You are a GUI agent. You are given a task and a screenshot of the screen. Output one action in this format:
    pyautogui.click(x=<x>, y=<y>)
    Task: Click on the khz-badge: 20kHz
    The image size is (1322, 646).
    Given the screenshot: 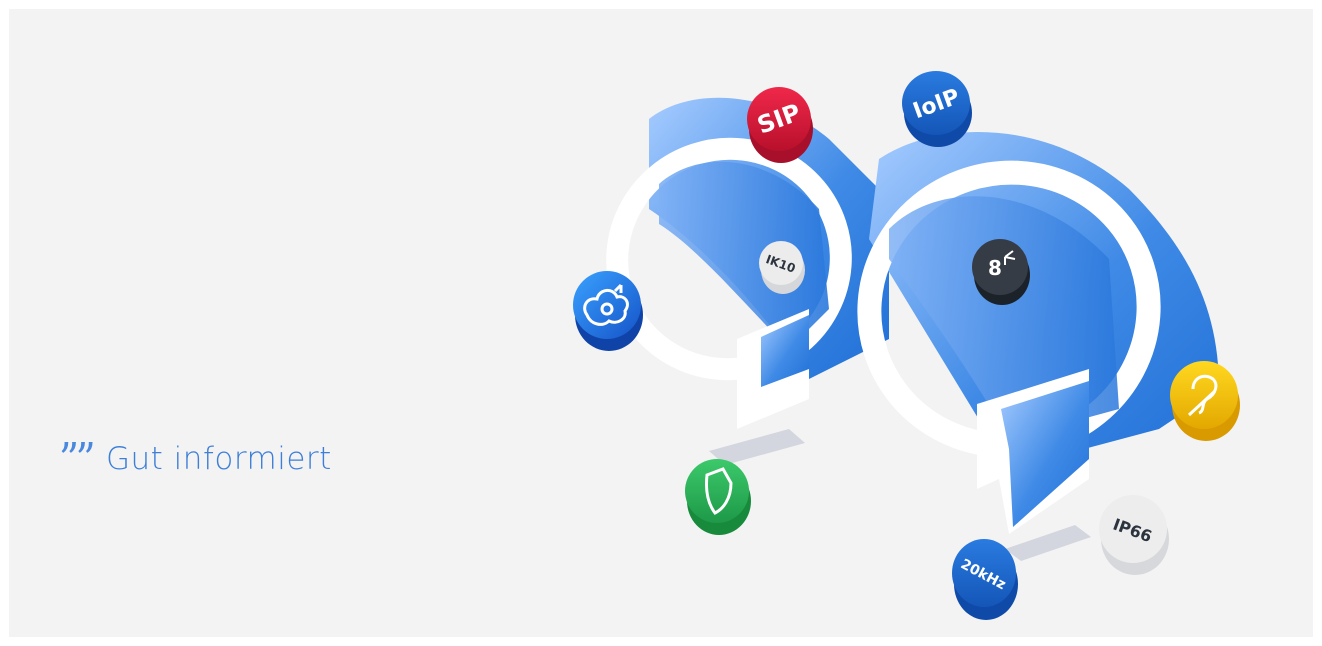 What is the action you would take?
    pyautogui.click(x=985, y=579)
    